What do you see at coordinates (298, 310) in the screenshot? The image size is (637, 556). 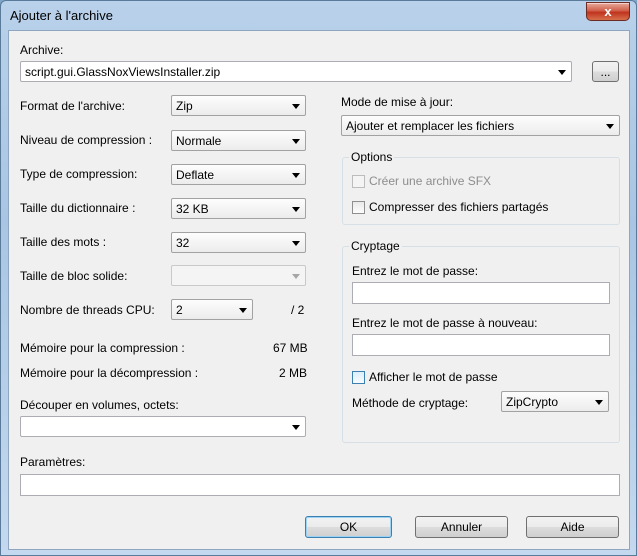 I see `threads-total: / 2` at bounding box center [298, 310].